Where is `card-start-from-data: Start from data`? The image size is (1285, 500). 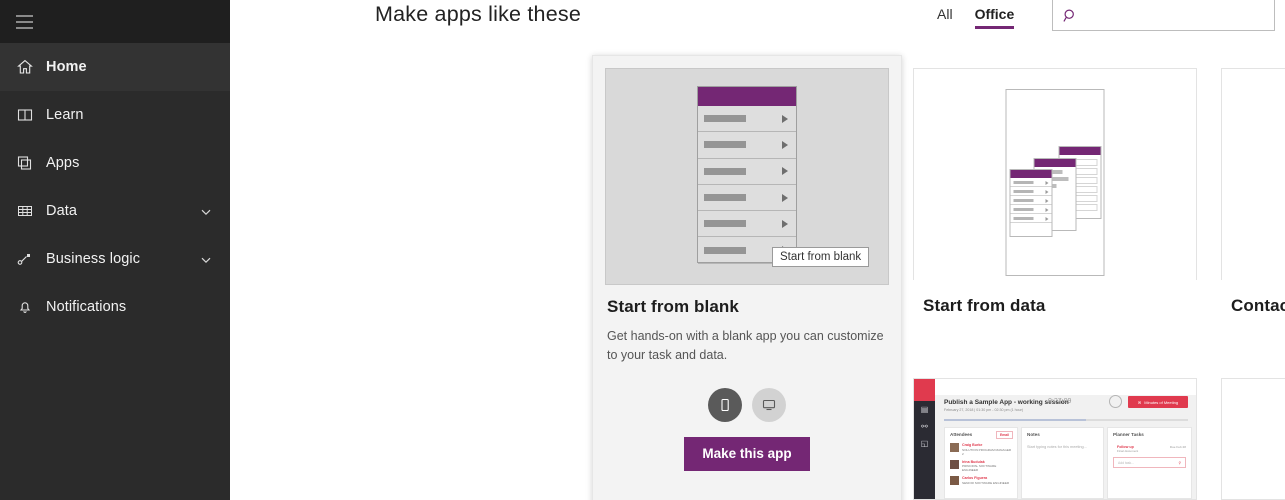 card-start-from-data: Start from data is located at coordinates (1055, 191).